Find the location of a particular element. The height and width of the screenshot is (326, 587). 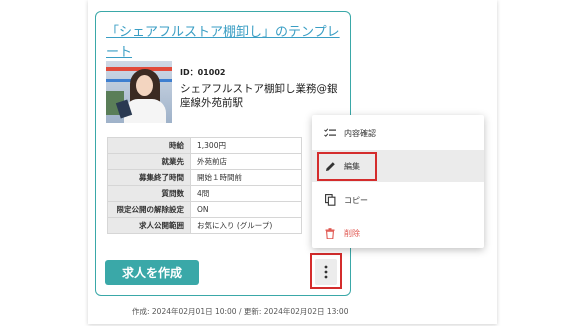

menu-item-label: 削除 is located at coordinates (352, 233).